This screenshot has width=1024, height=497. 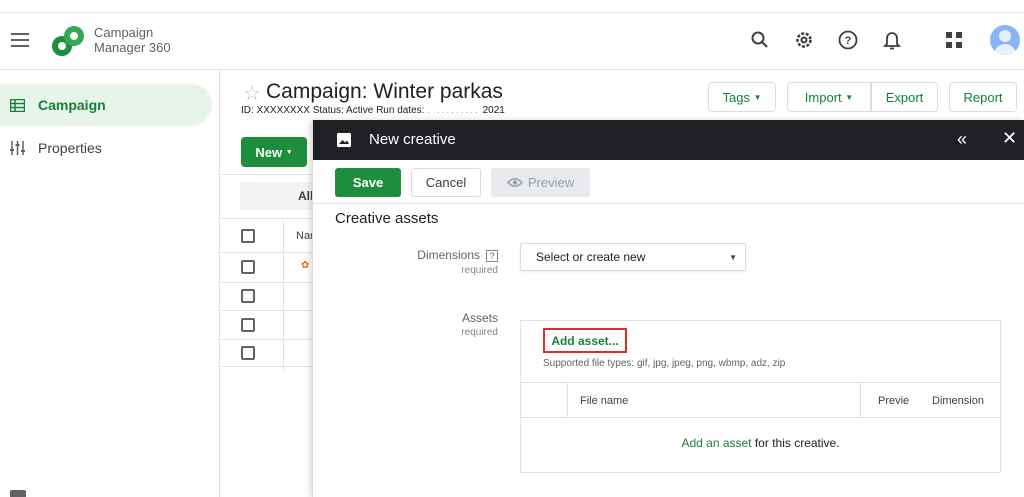 I want to click on new-button: New ▼, so click(x=274, y=152).